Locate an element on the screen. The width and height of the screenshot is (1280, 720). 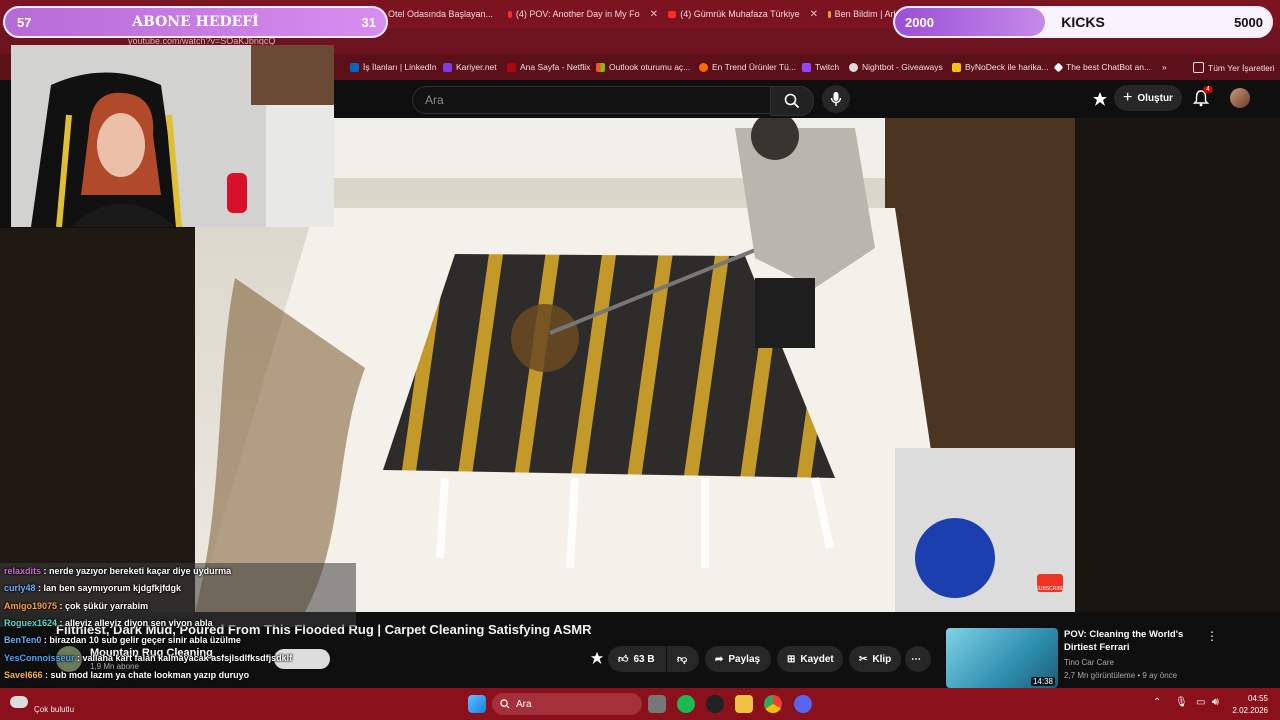
more-icon: ⋯ is located at coordinates (916, 659).